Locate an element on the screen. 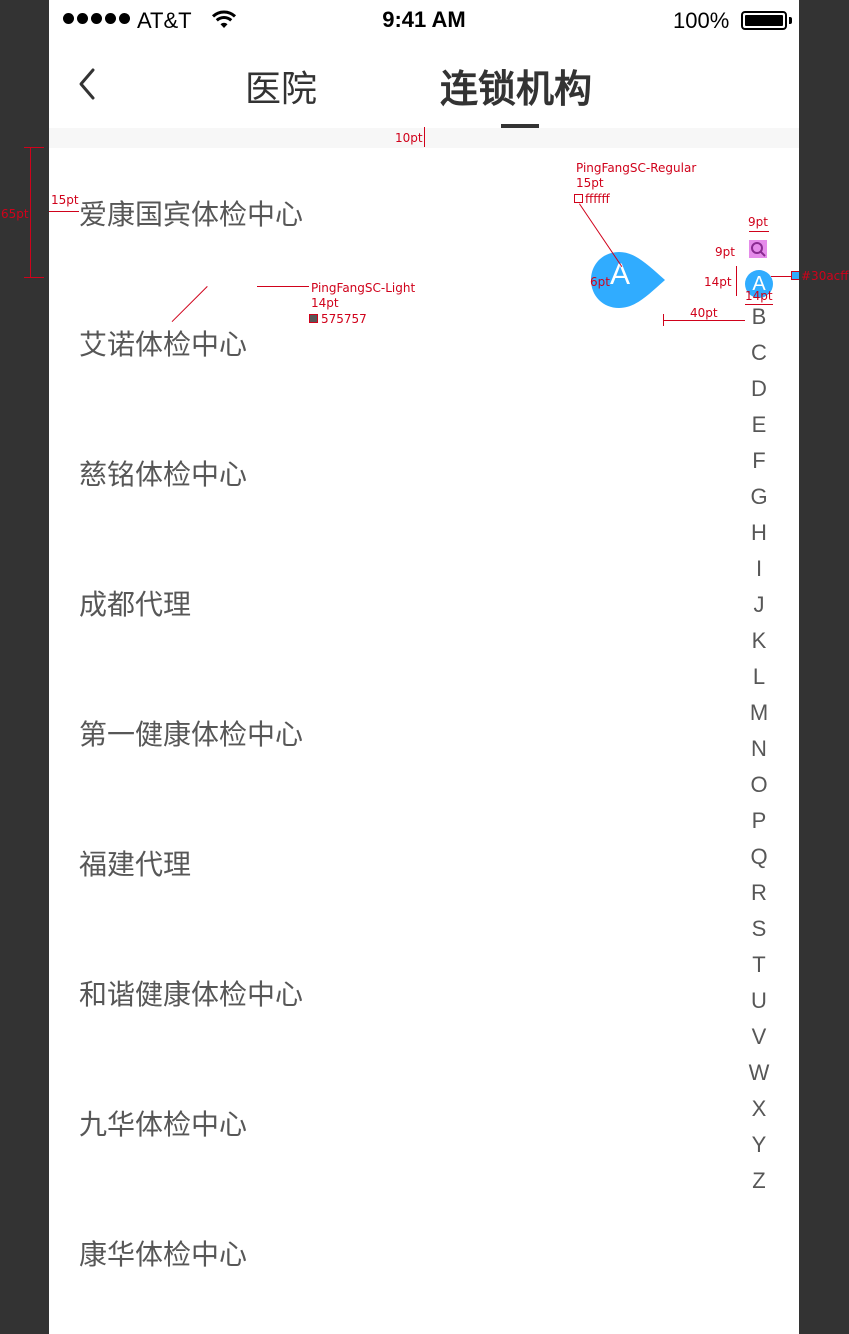 Image resolution: width=849 pixels, height=1334 pixels. index-letter: K is located at coordinates (759, 641).